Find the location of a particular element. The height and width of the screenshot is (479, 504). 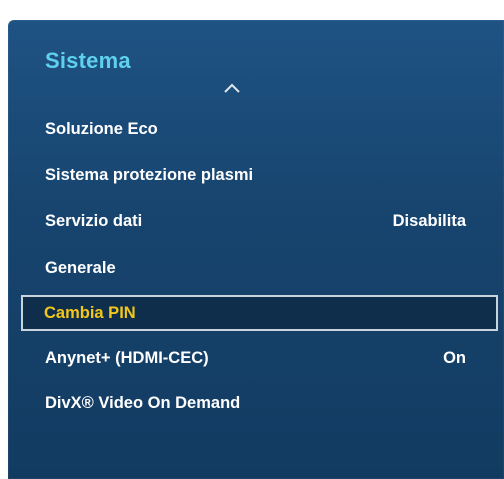

menu-item-sistema-protezione-plasmi: Sistema protezione plasmi is located at coordinates (256, 176).